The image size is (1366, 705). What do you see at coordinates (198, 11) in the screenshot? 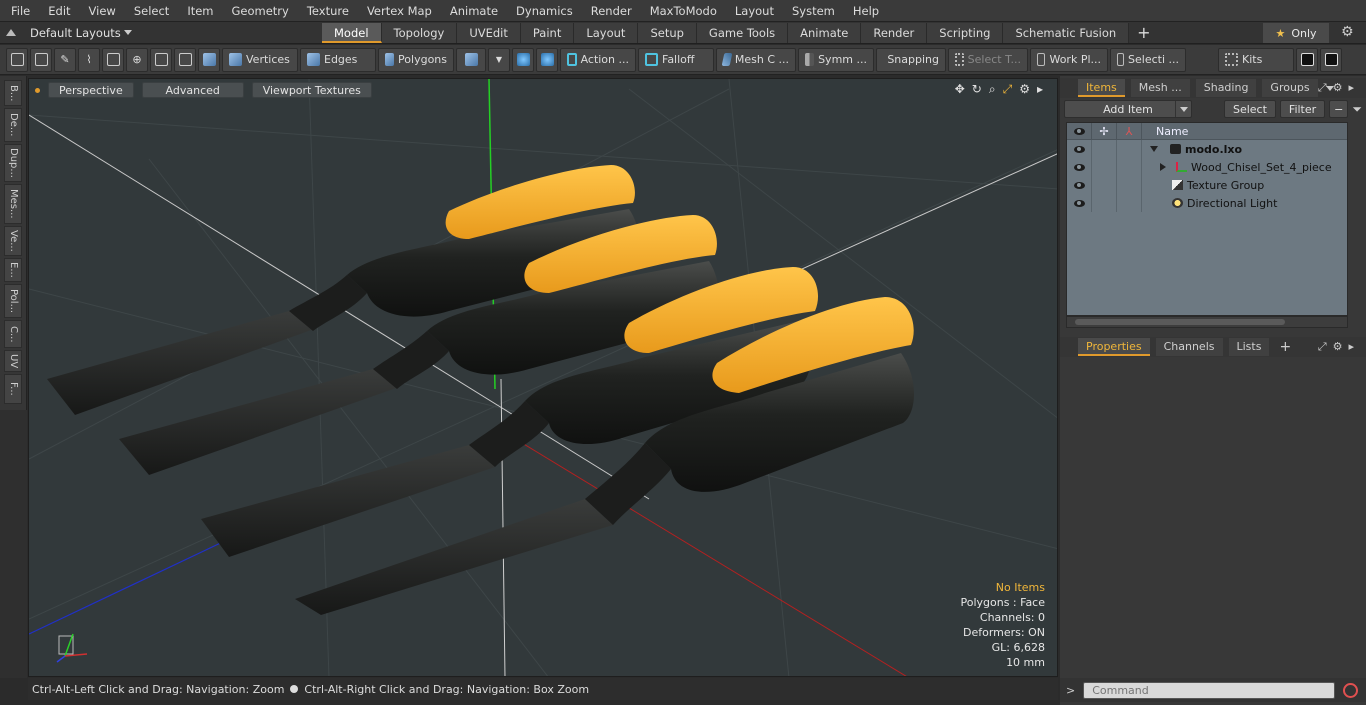
I see `menu-item: Item` at bounding box center [198, 11].